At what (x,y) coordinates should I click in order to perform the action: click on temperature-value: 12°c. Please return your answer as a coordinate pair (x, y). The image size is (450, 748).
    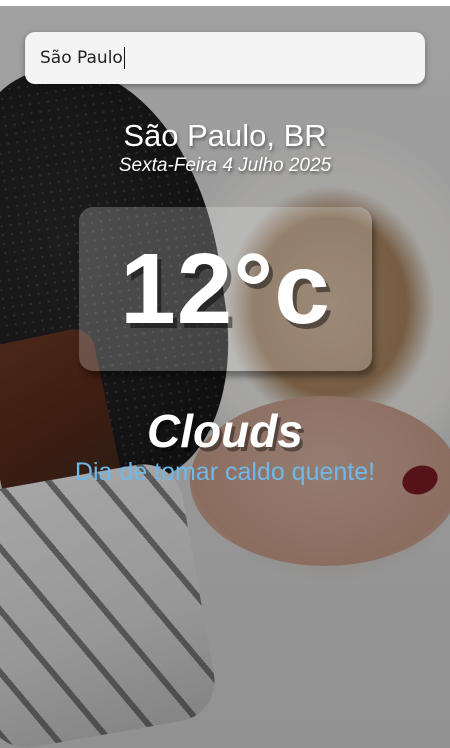
    Looking at the image, I should click on (225, 288).